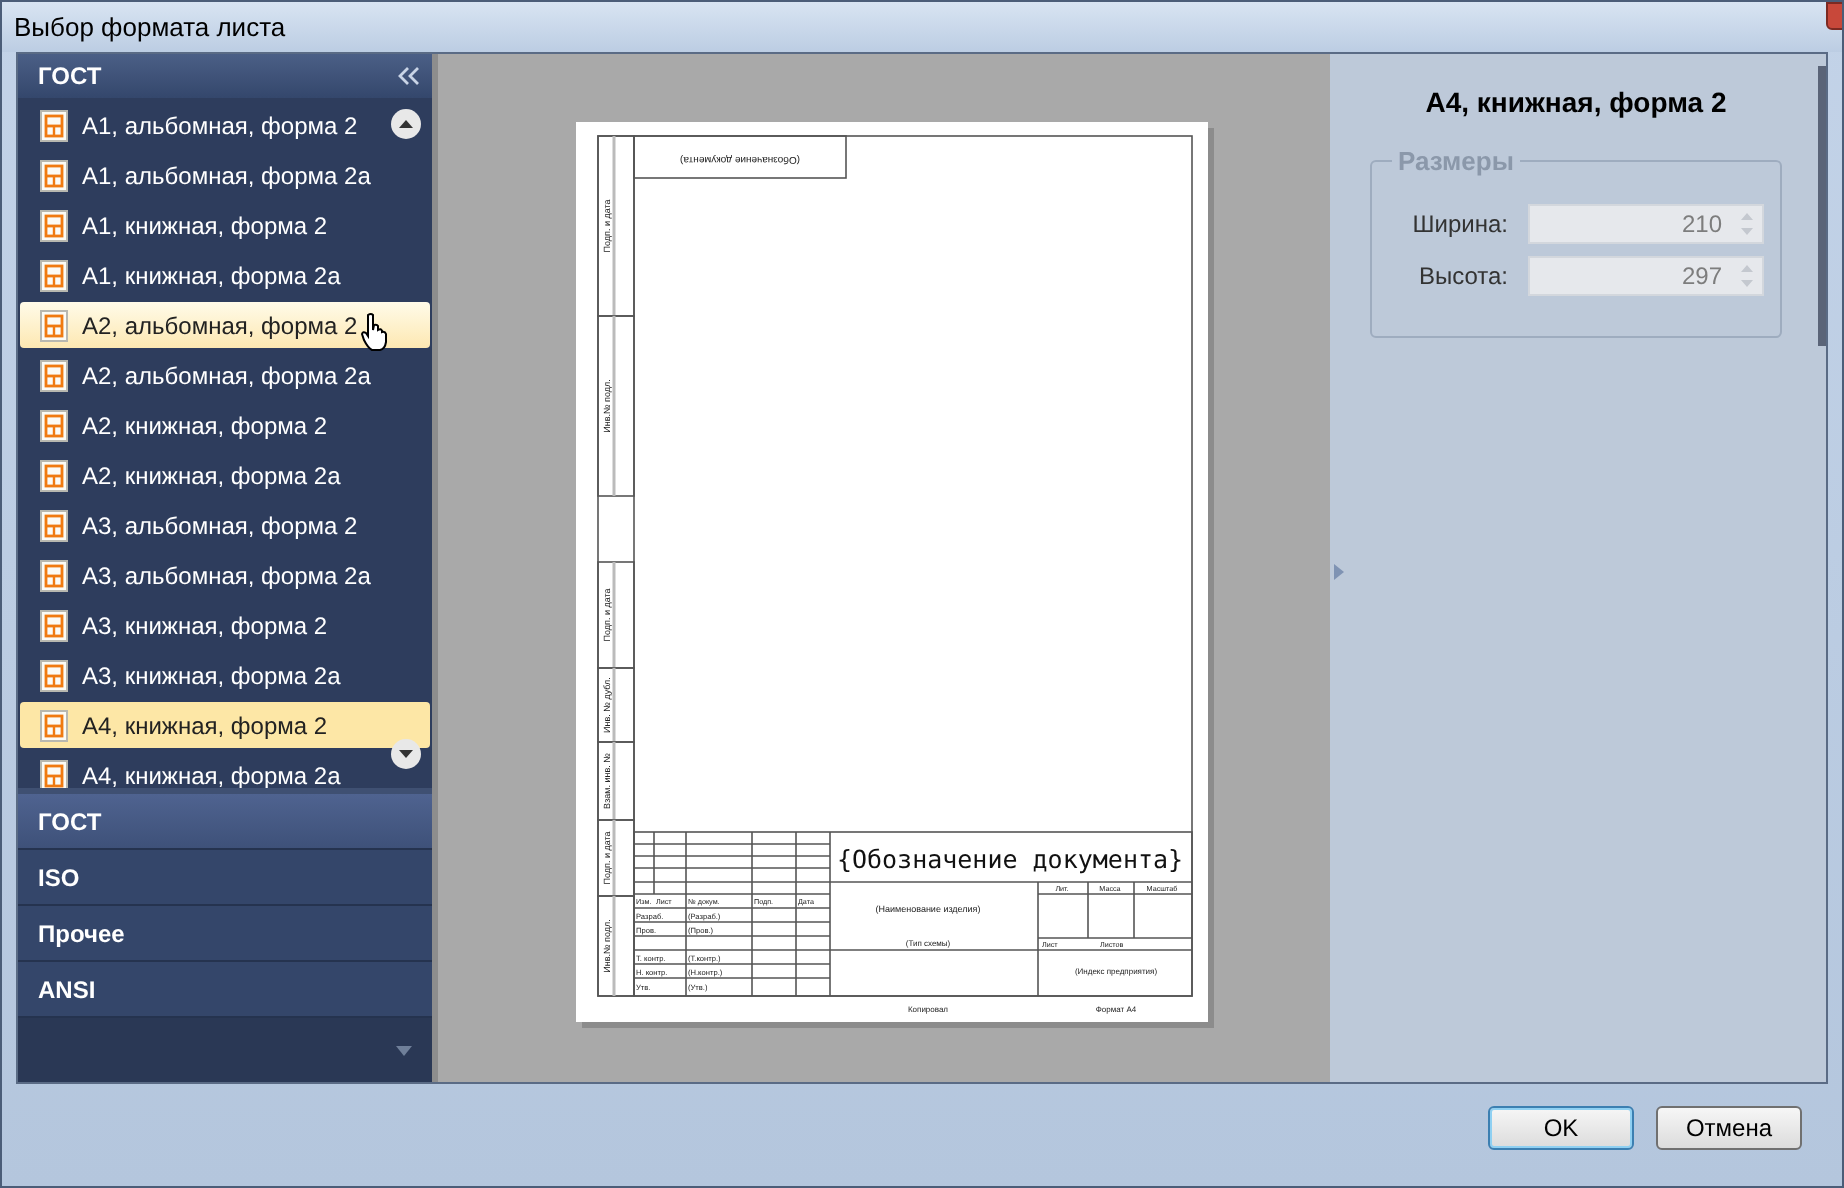 This screenshot has width=1844, height=1188. I want to click on caret-icon, so click(404, 1050).